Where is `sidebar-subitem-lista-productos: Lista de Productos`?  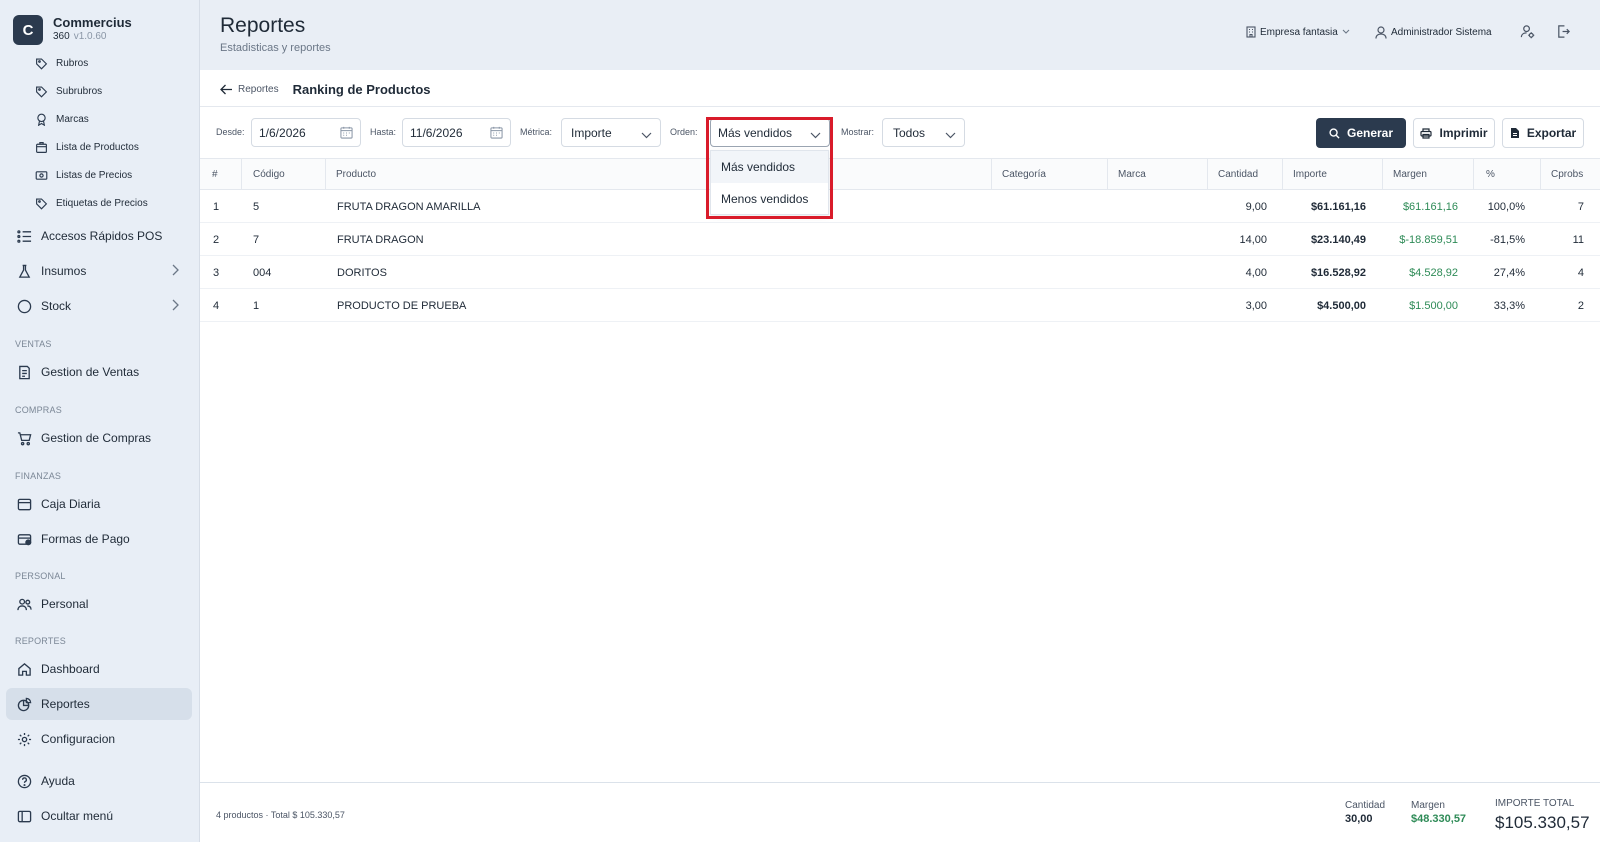 sidebar-subitem-lista-productos: Lista de Productos is located at coordinates (86, 147).